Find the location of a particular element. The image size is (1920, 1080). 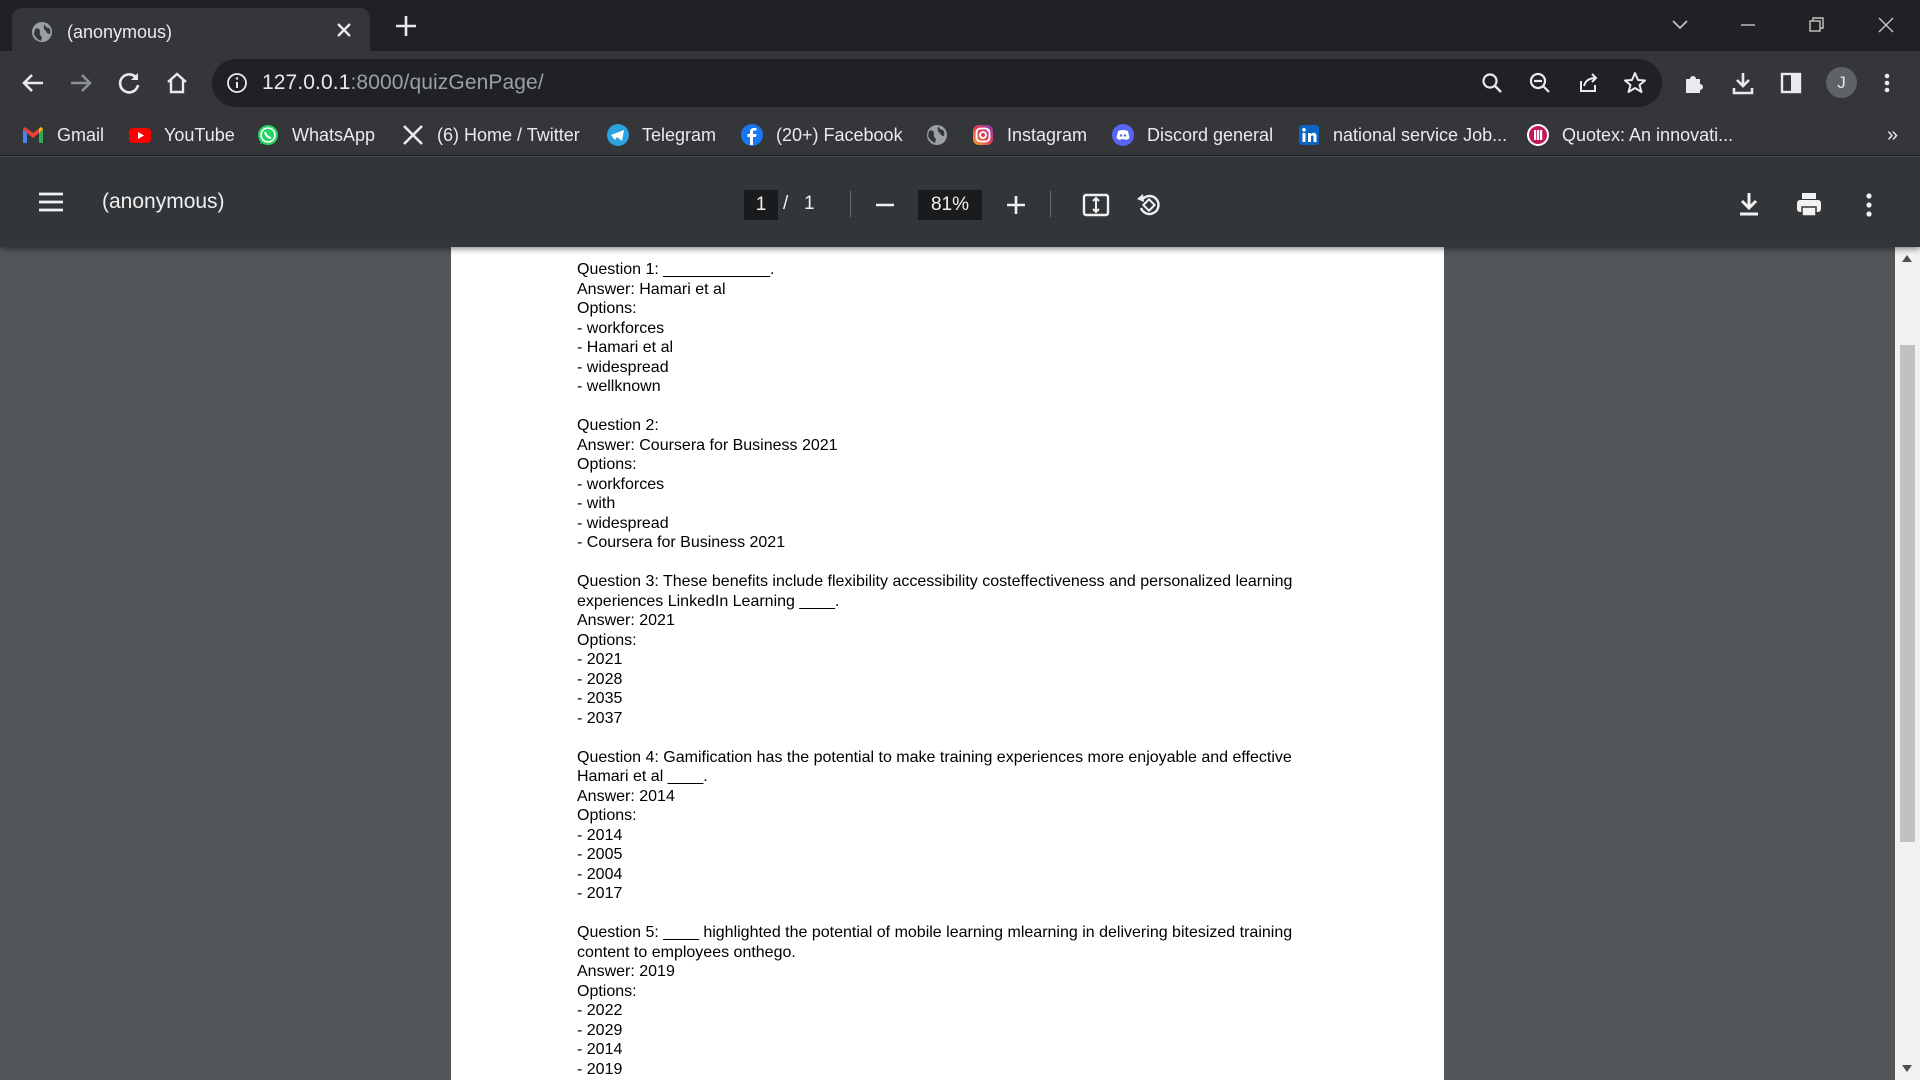

browser-tab: (anonymous) is located at coordinates (191, 29).